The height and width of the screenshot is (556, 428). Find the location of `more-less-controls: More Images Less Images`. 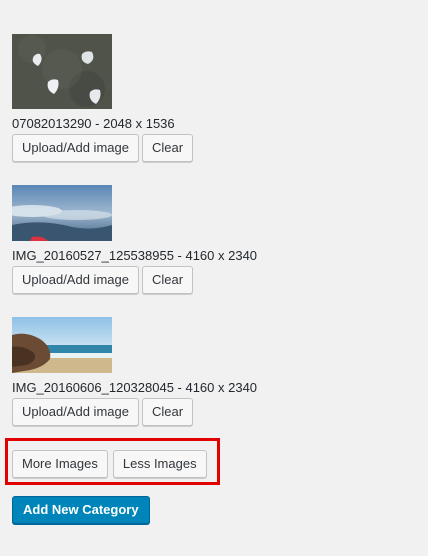

more-less-controls: More Images Less Images is located at coordinates (109, 464).